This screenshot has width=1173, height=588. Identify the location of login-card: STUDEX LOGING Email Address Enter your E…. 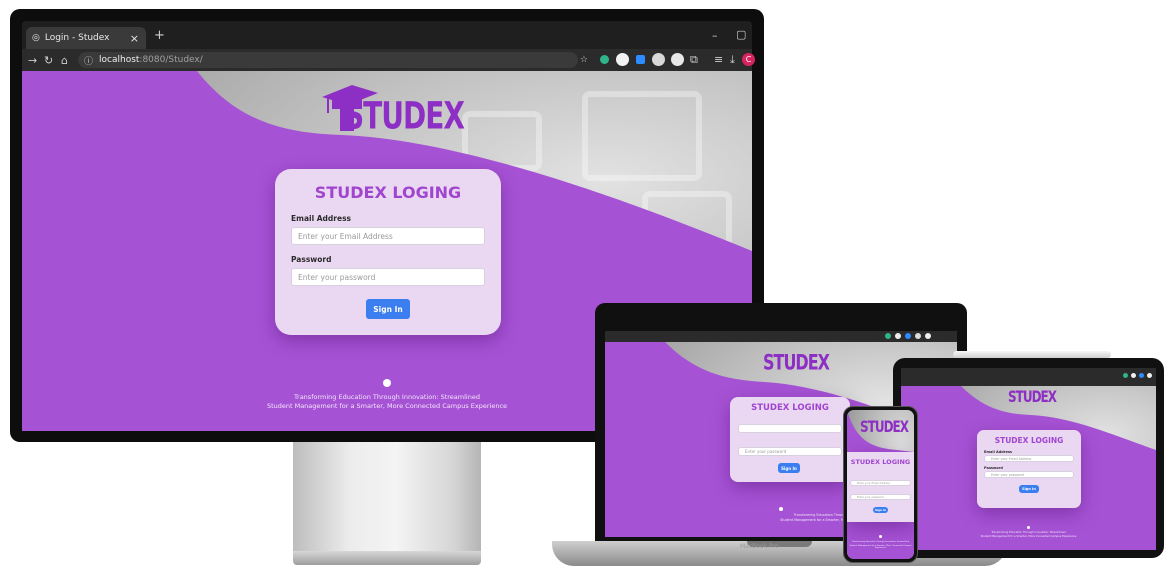
(388, 252).